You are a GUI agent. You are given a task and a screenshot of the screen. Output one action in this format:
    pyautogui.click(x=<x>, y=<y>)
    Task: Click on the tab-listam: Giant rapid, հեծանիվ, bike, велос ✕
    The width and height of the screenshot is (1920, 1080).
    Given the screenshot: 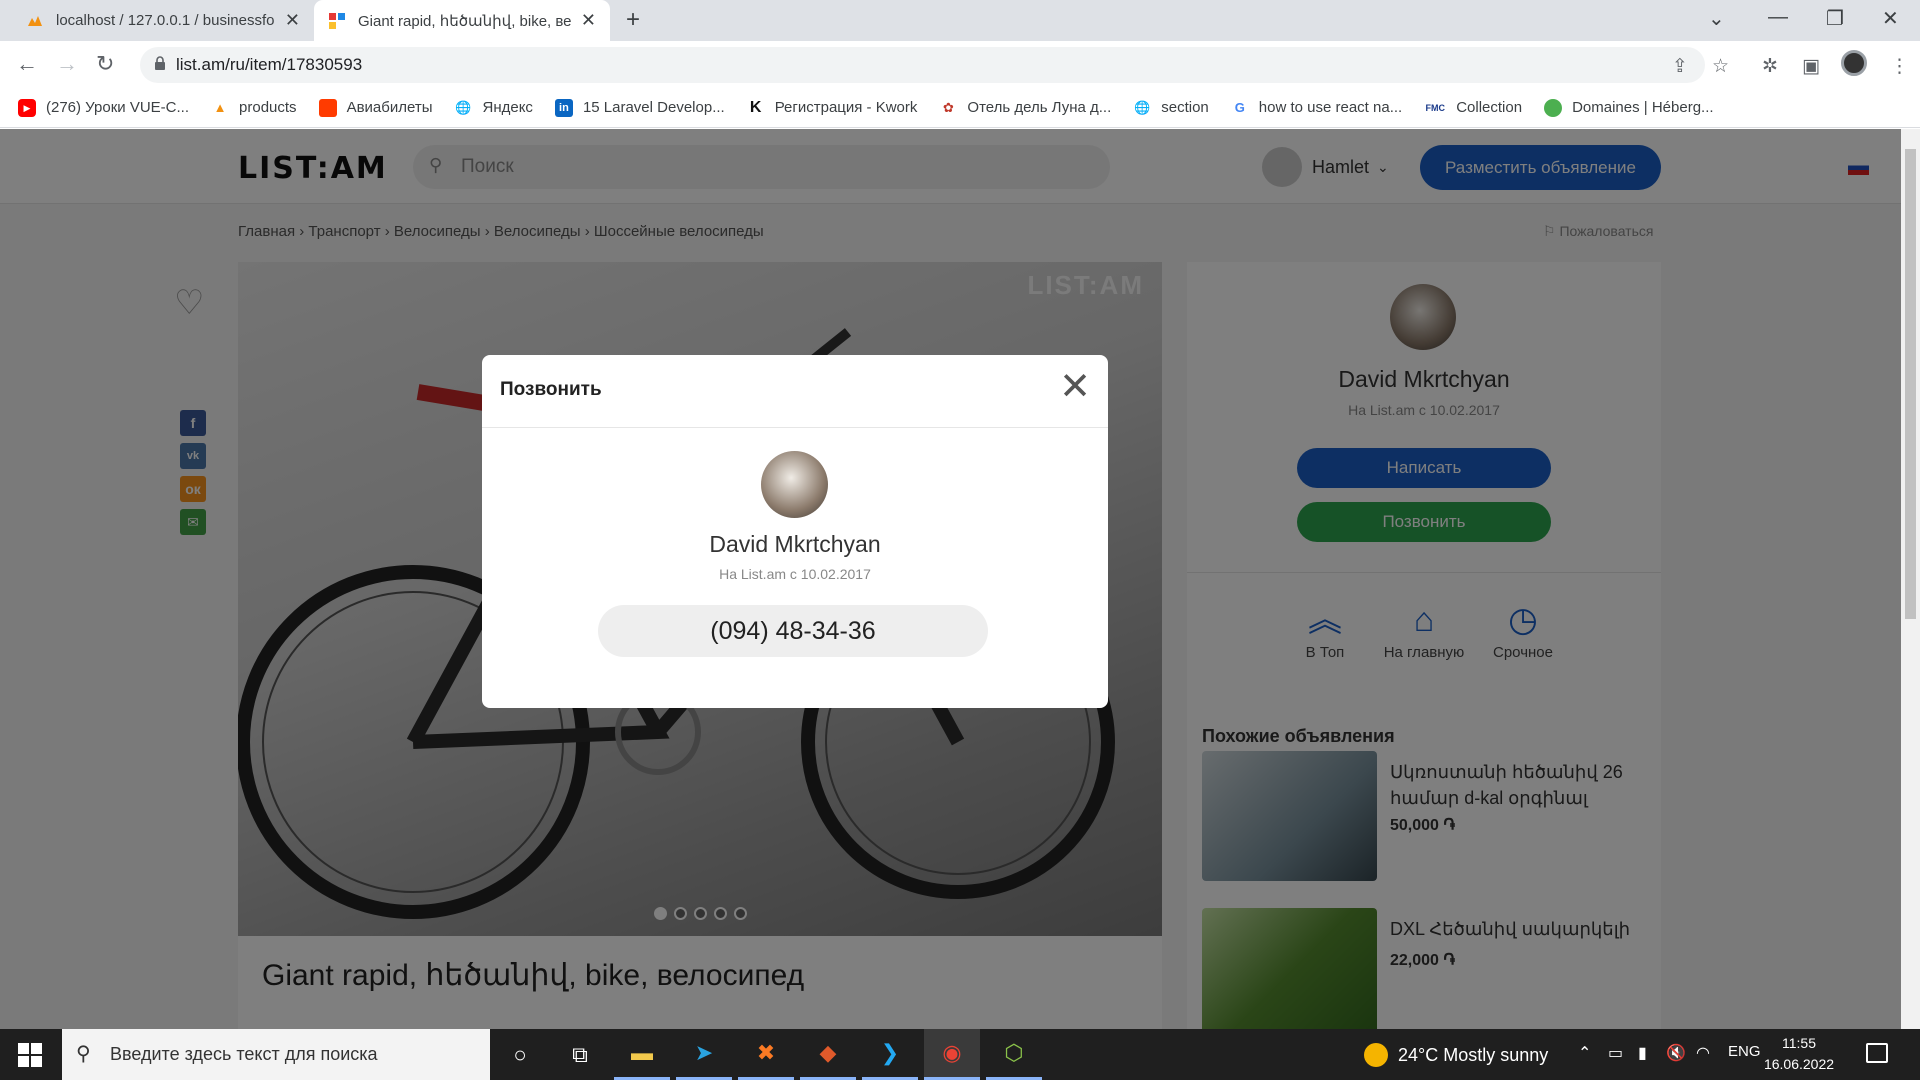 What is the action you would take?
    pyautogui.click(x=462, y=20)
    